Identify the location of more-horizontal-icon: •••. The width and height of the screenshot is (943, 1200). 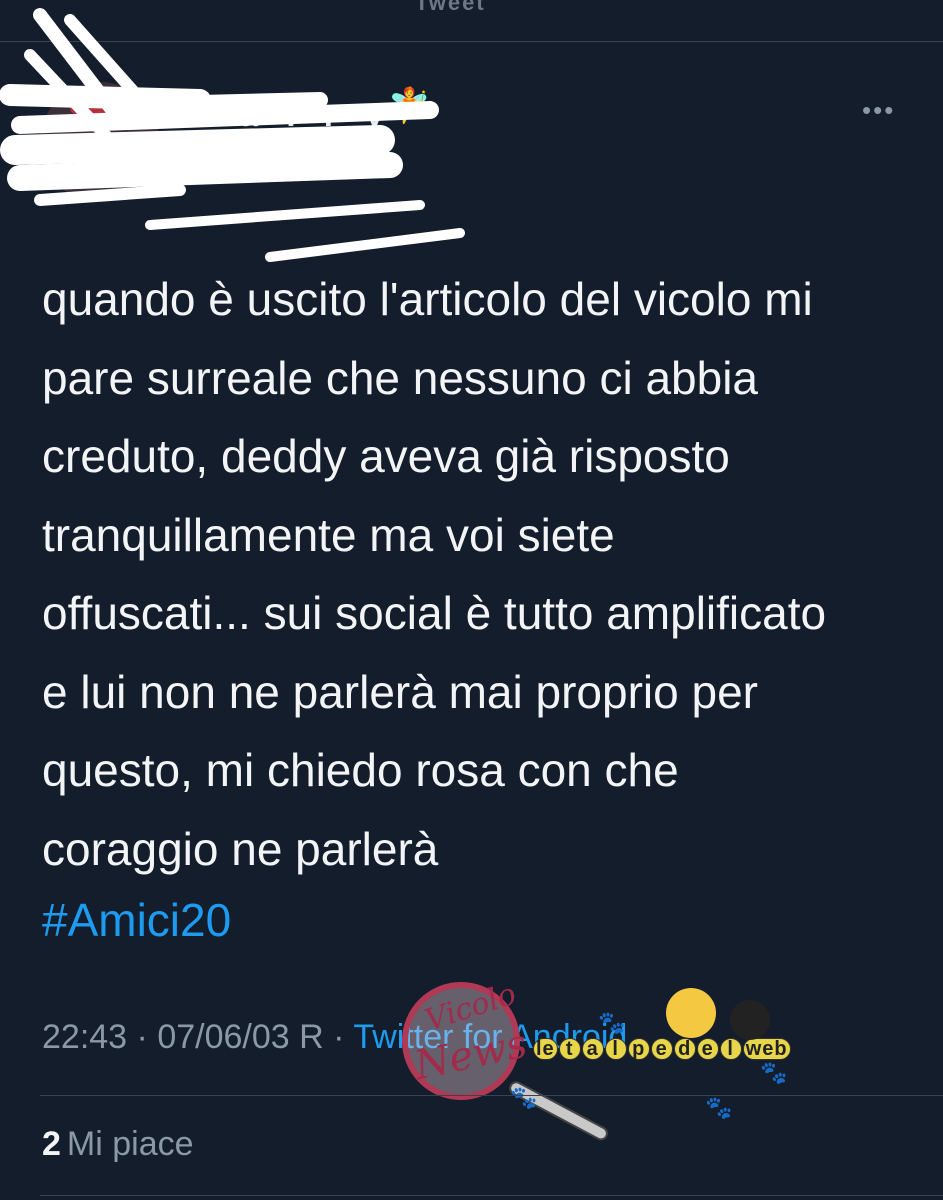
(882, 110).